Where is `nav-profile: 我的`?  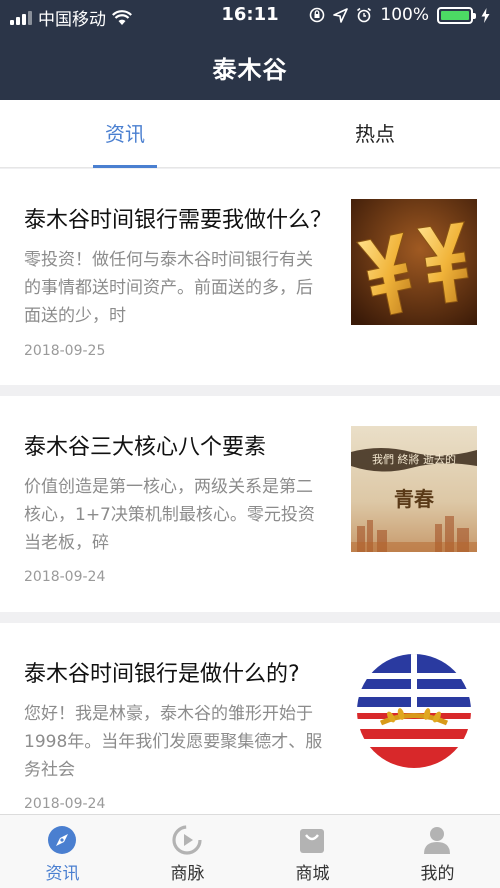 nav-profile: 我的 is located at coordinates (437, 851).